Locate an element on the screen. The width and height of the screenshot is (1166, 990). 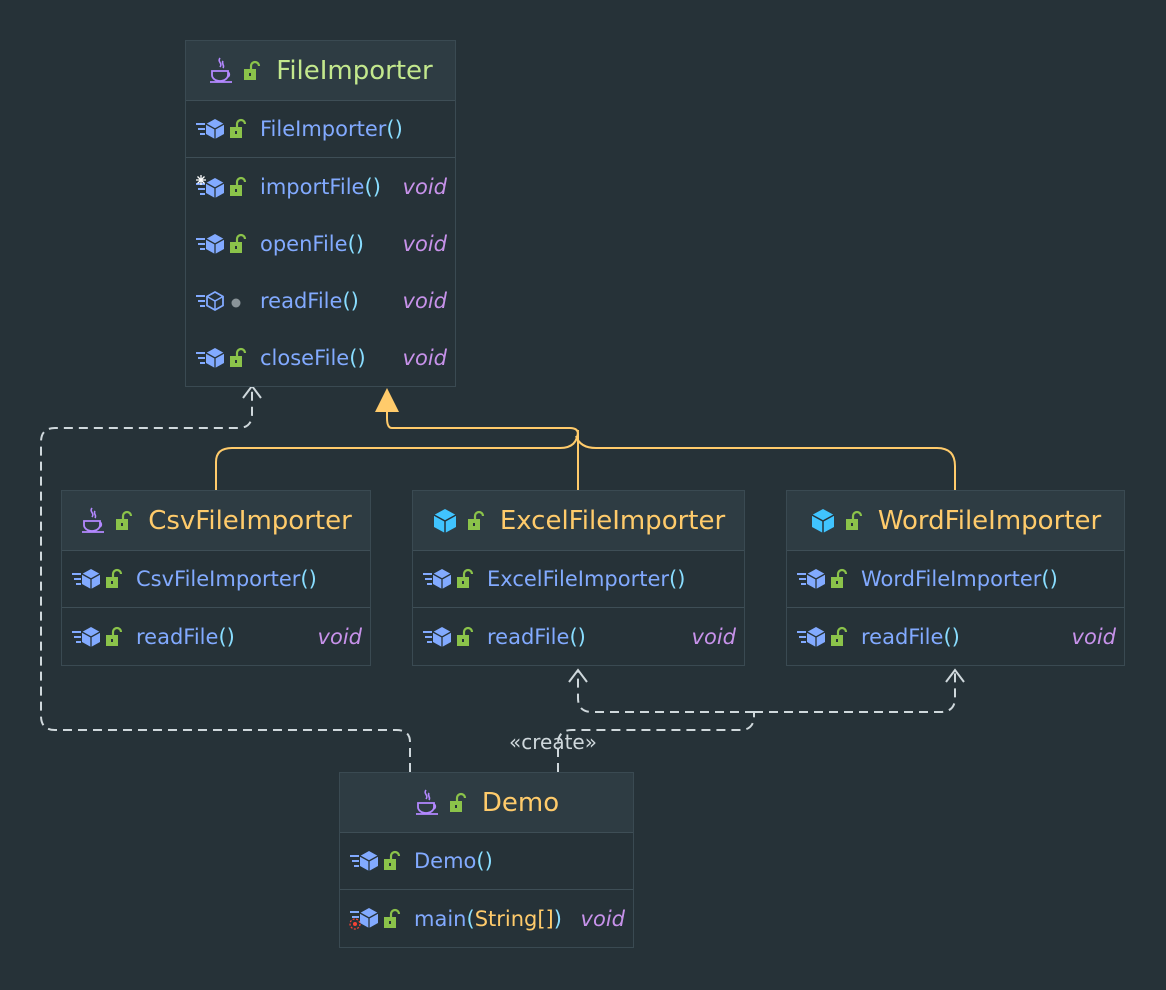
edge-generalization-excel is located at coordinates (482, 448).